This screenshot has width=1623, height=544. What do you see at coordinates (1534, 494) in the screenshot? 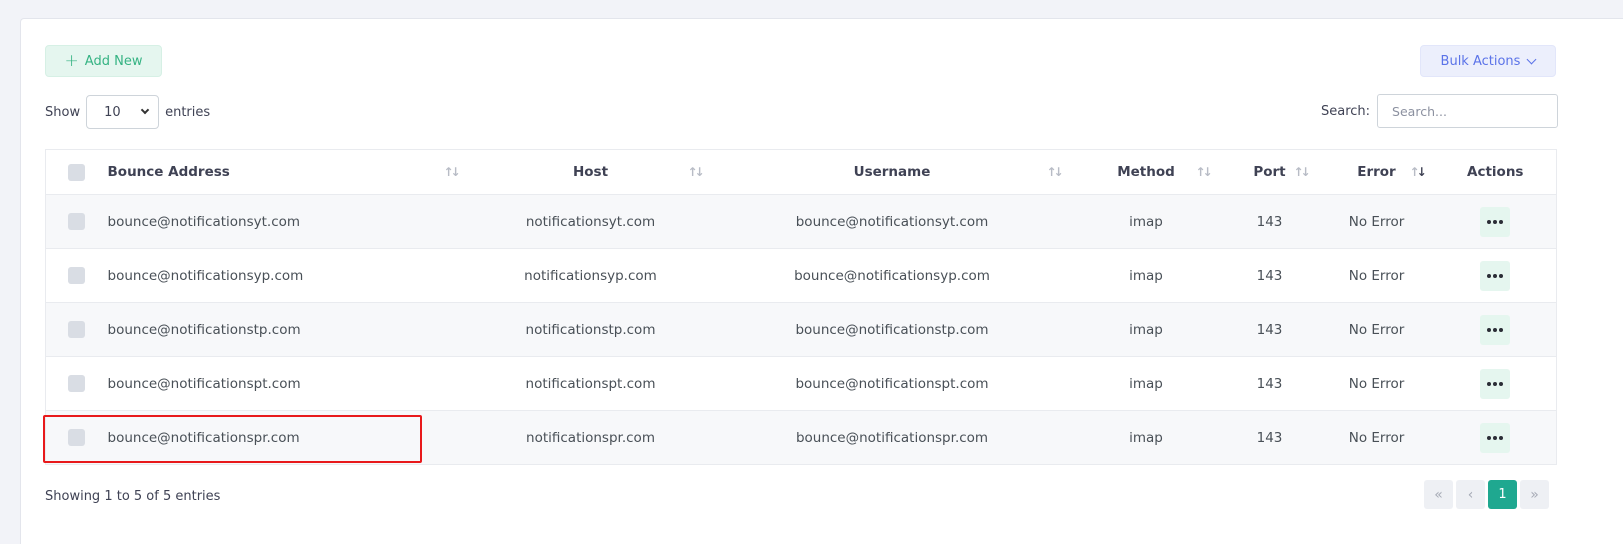
I see `last-page-icon: »` at bounding box center [1534, 494].